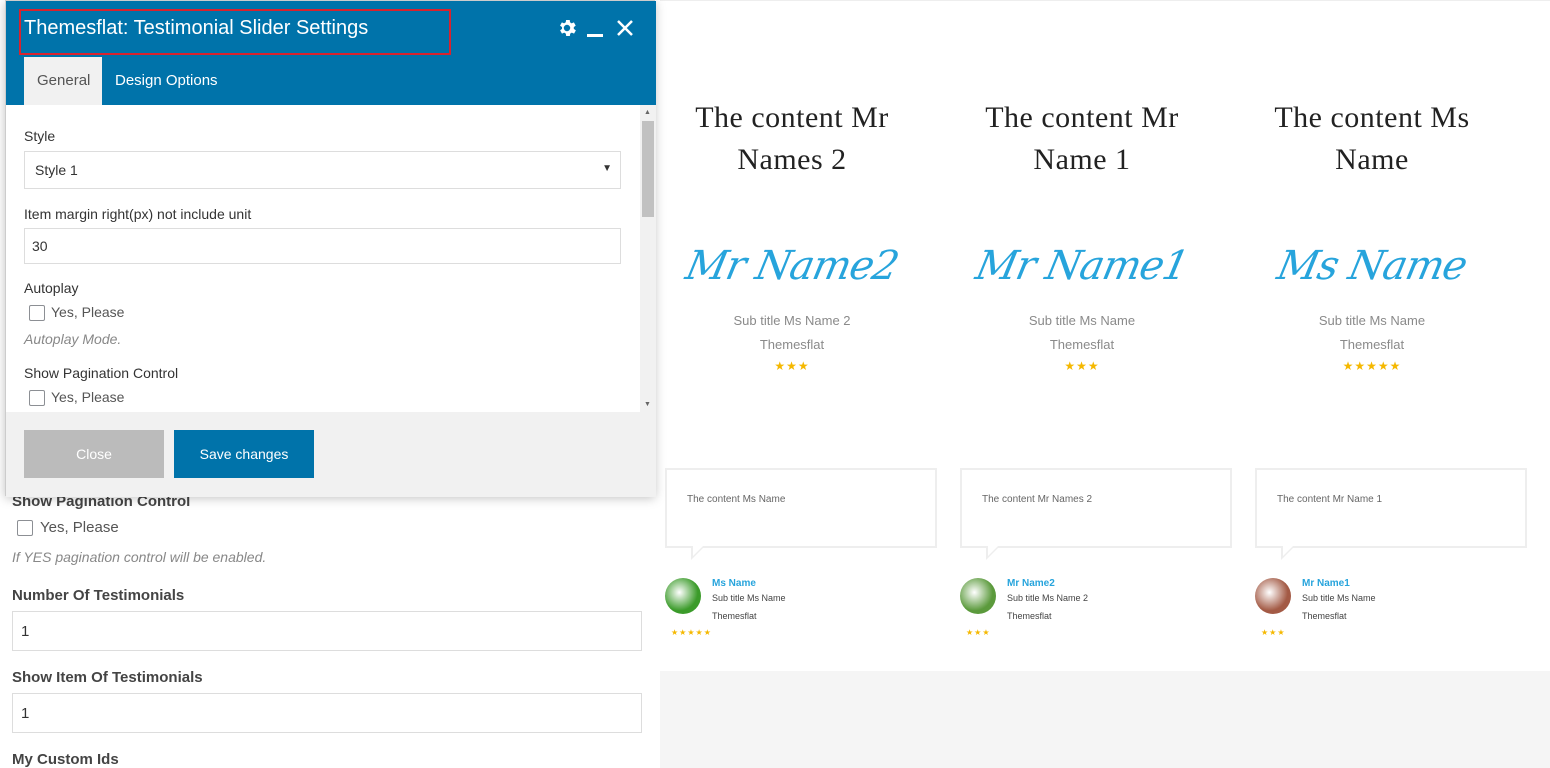 The width and height of the screenshot is (1550, 768). What do you see at coordinates (40, 136) in the screenshot?
I see `style-label: Style` at bounding box center [40, 136].